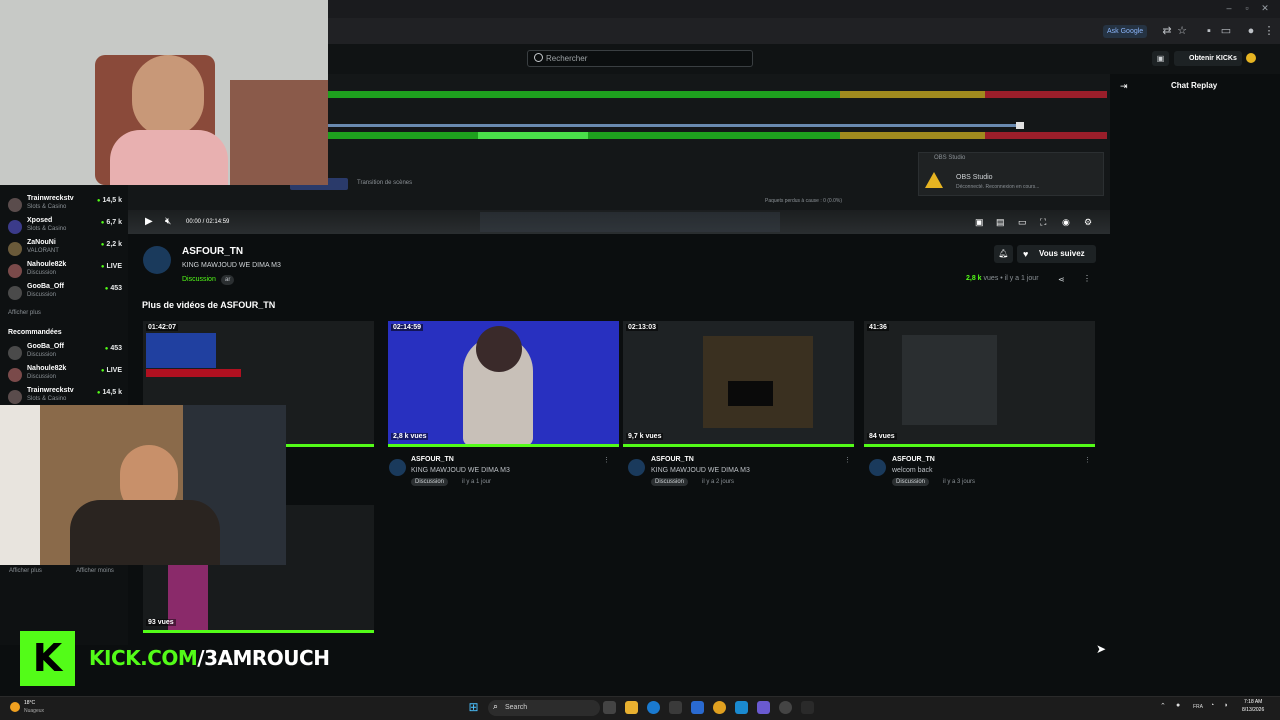 Image resolution: width=1280 pixels, height=720 pixels. What do you see at coordinates (1021, 278) in the screenshot?
I see `time-ago: il y a 1 jour` at bounding box center [1021, 278].